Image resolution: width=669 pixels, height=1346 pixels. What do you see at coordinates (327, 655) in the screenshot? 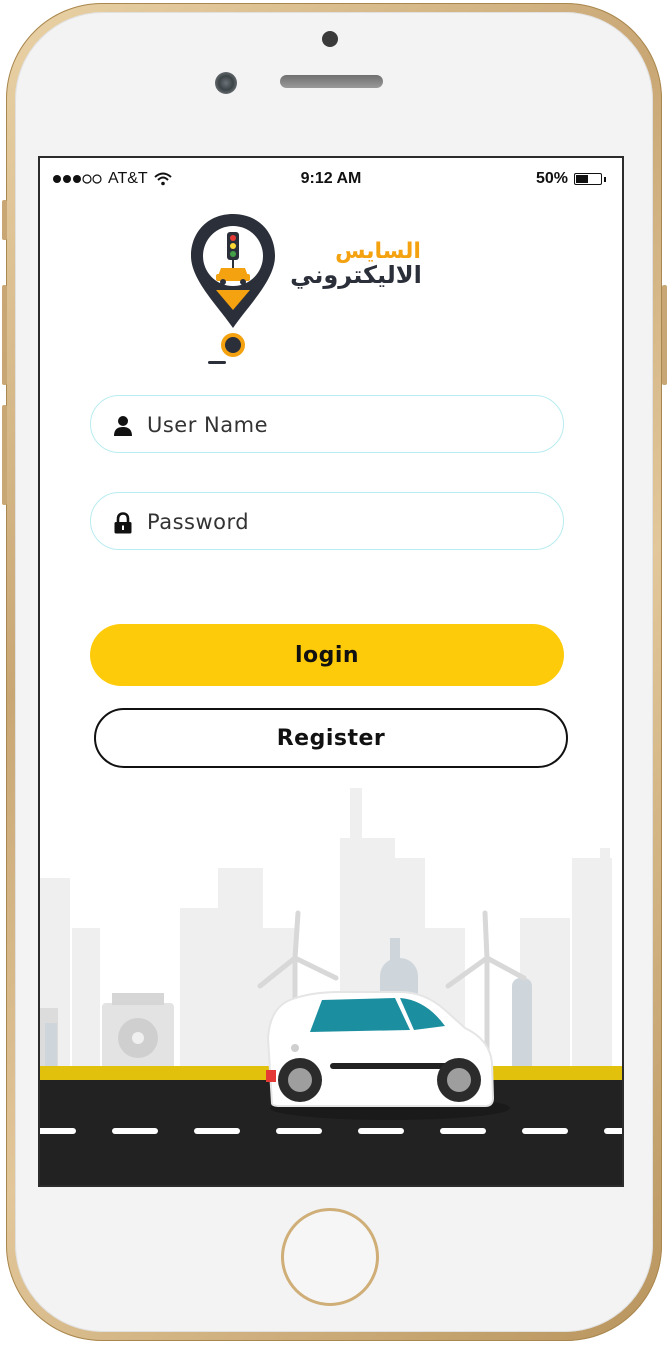
I see `login-button: login` at bounding box center [327, 655].